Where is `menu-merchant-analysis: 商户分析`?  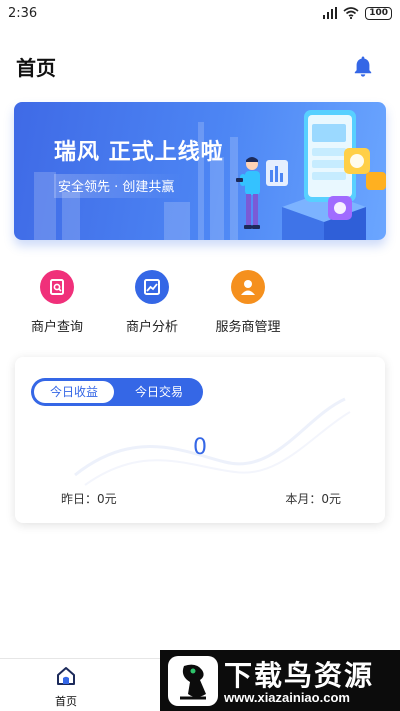
menu-merchant-analysis: 商户分析 is located at coordinates (152, 302).